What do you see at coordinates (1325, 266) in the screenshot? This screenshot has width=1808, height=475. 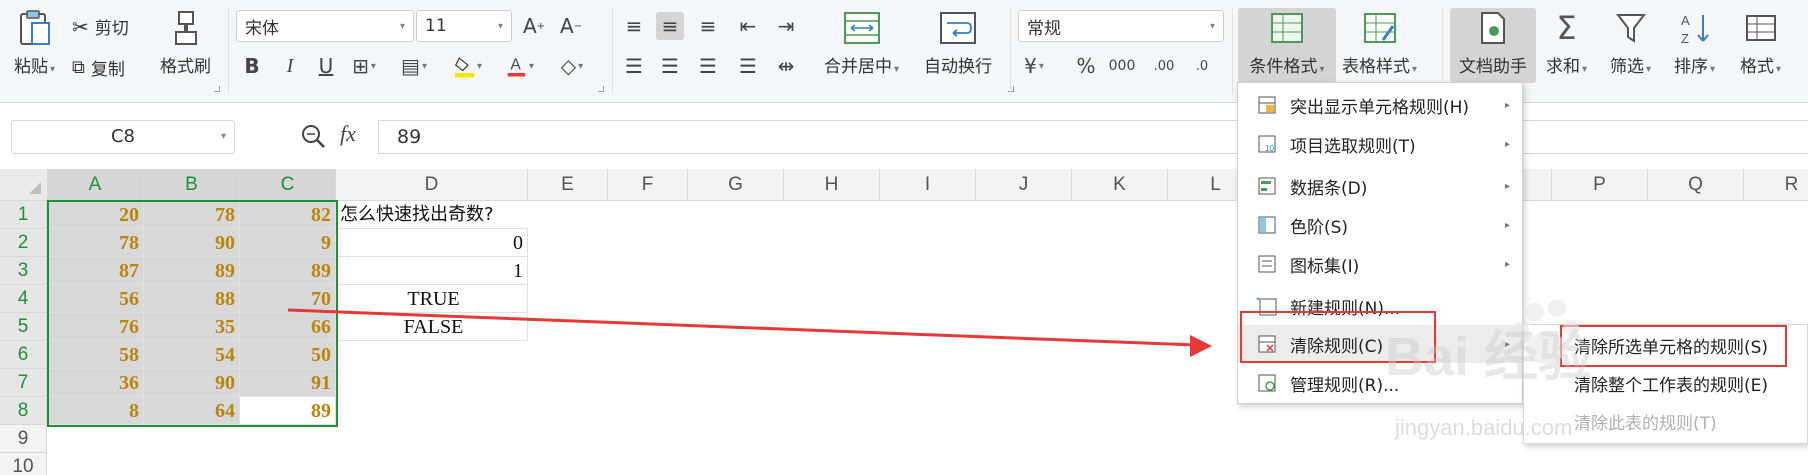 I see `menu-item-label: 图标集(I)` at bounding box center [1325, 266].